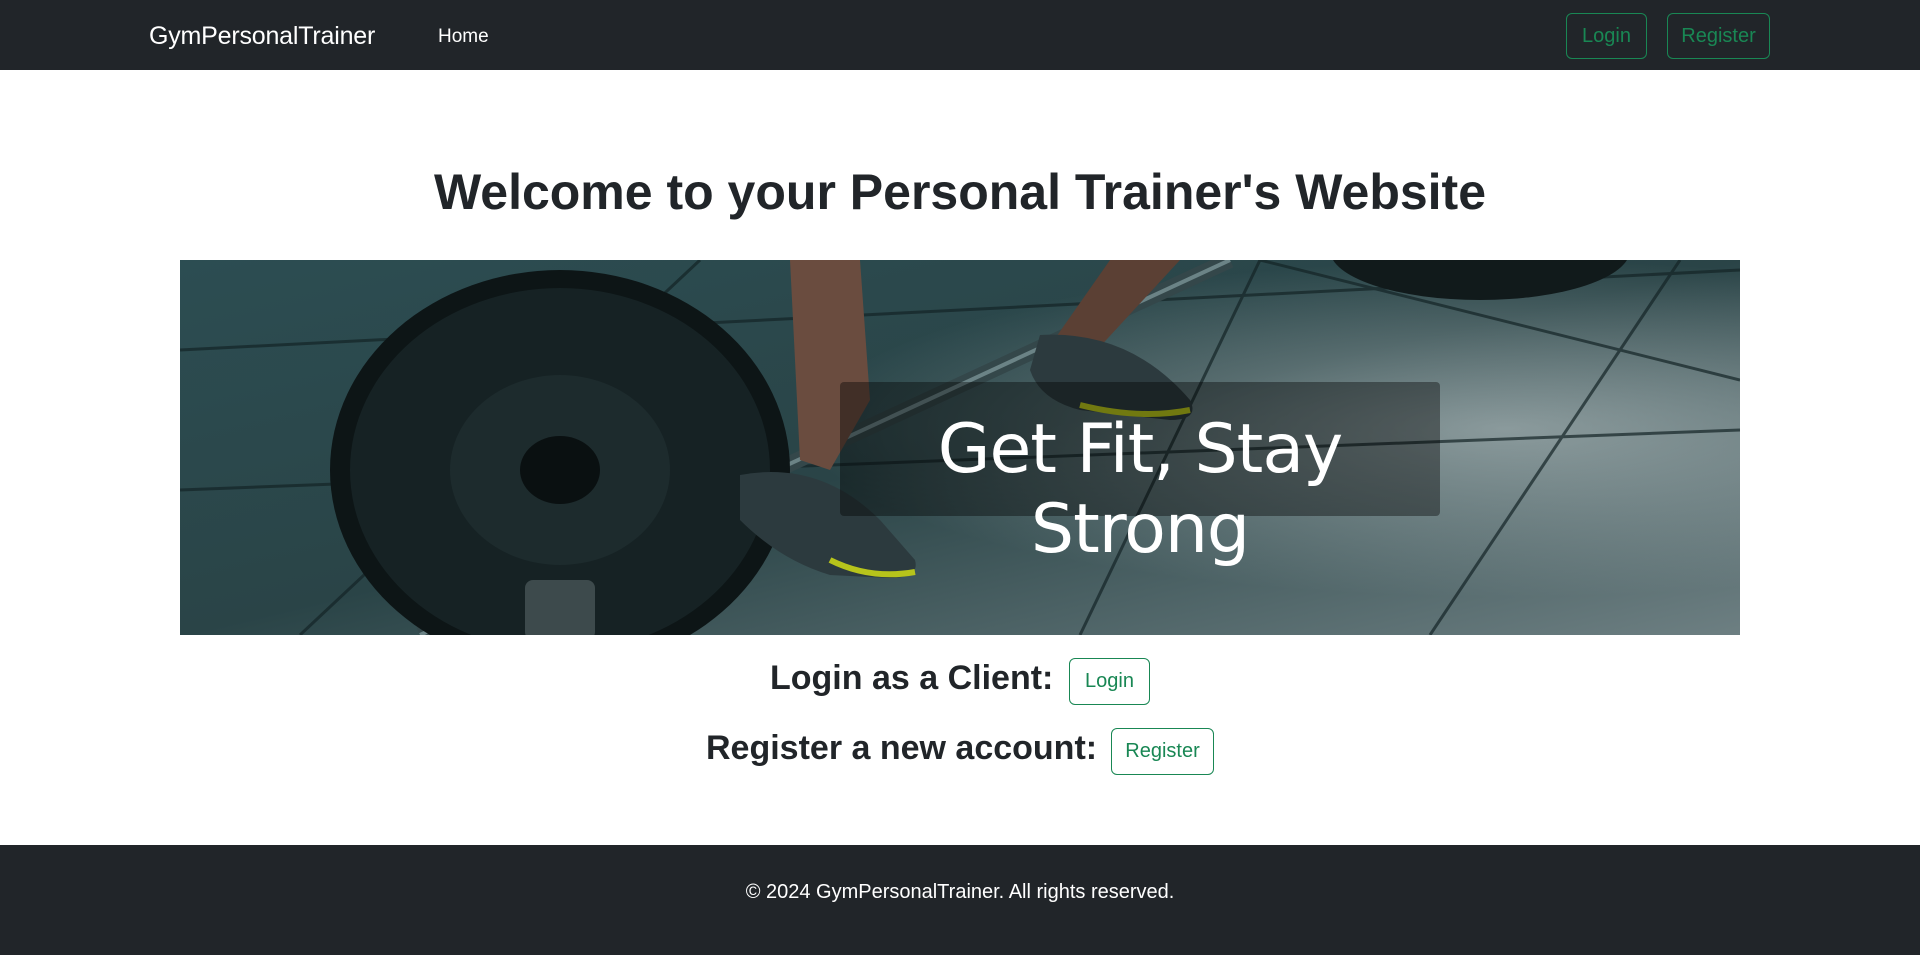 The image size is (1920, 955). What do you see at coordinates (463, 36) in the screenshot?
I see `nav-home-link: Home` at bounding box center [463, 36].